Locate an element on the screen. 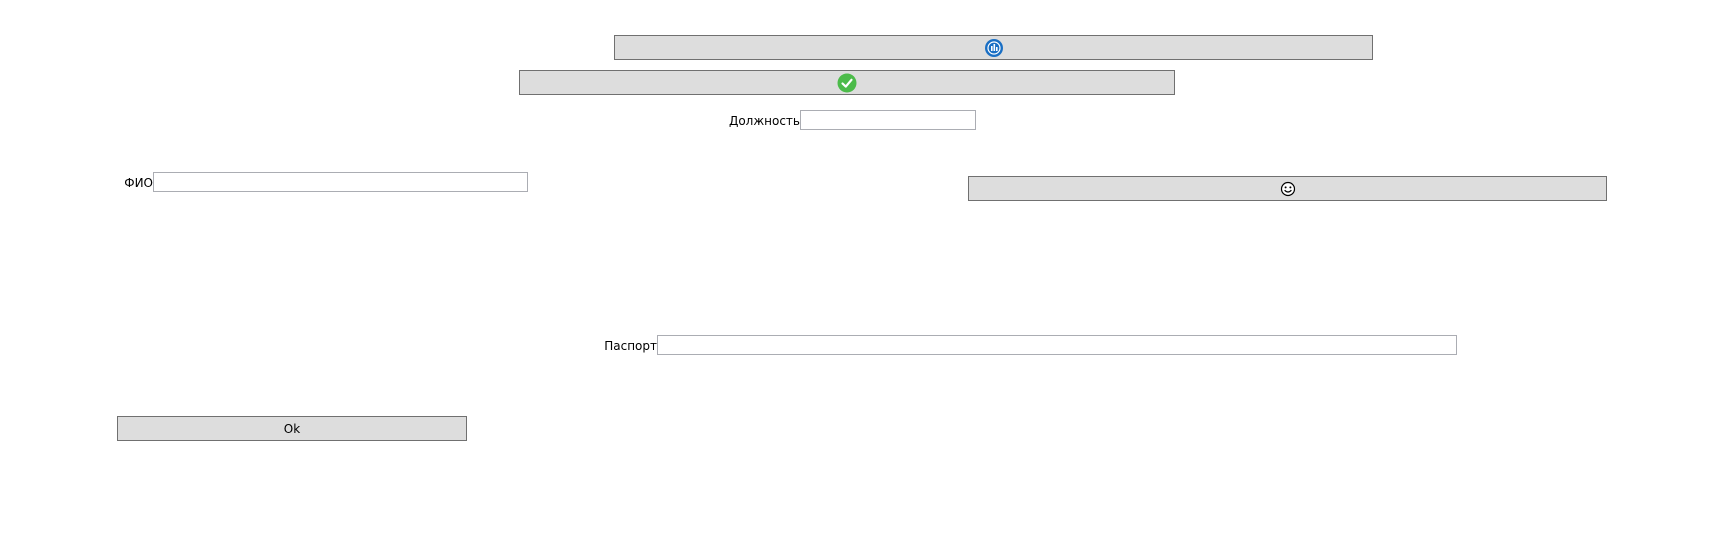 The width and height of the screenshot is (1715, 535). smiley-button is located at coordinates (1287, 188).